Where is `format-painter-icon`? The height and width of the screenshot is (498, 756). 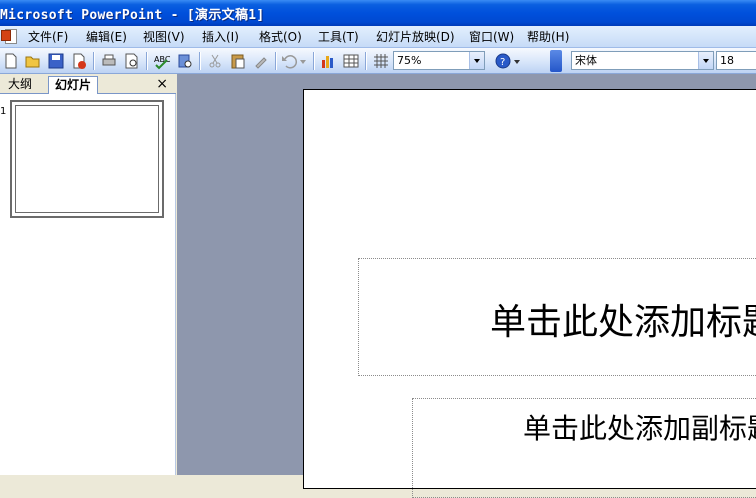
format-painter-icon is located at coordinates (261, 61).